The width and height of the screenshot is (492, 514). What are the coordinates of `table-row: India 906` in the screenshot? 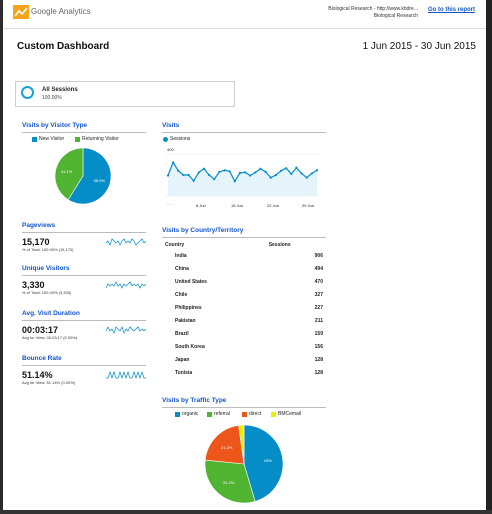 It's located at (244, 255).